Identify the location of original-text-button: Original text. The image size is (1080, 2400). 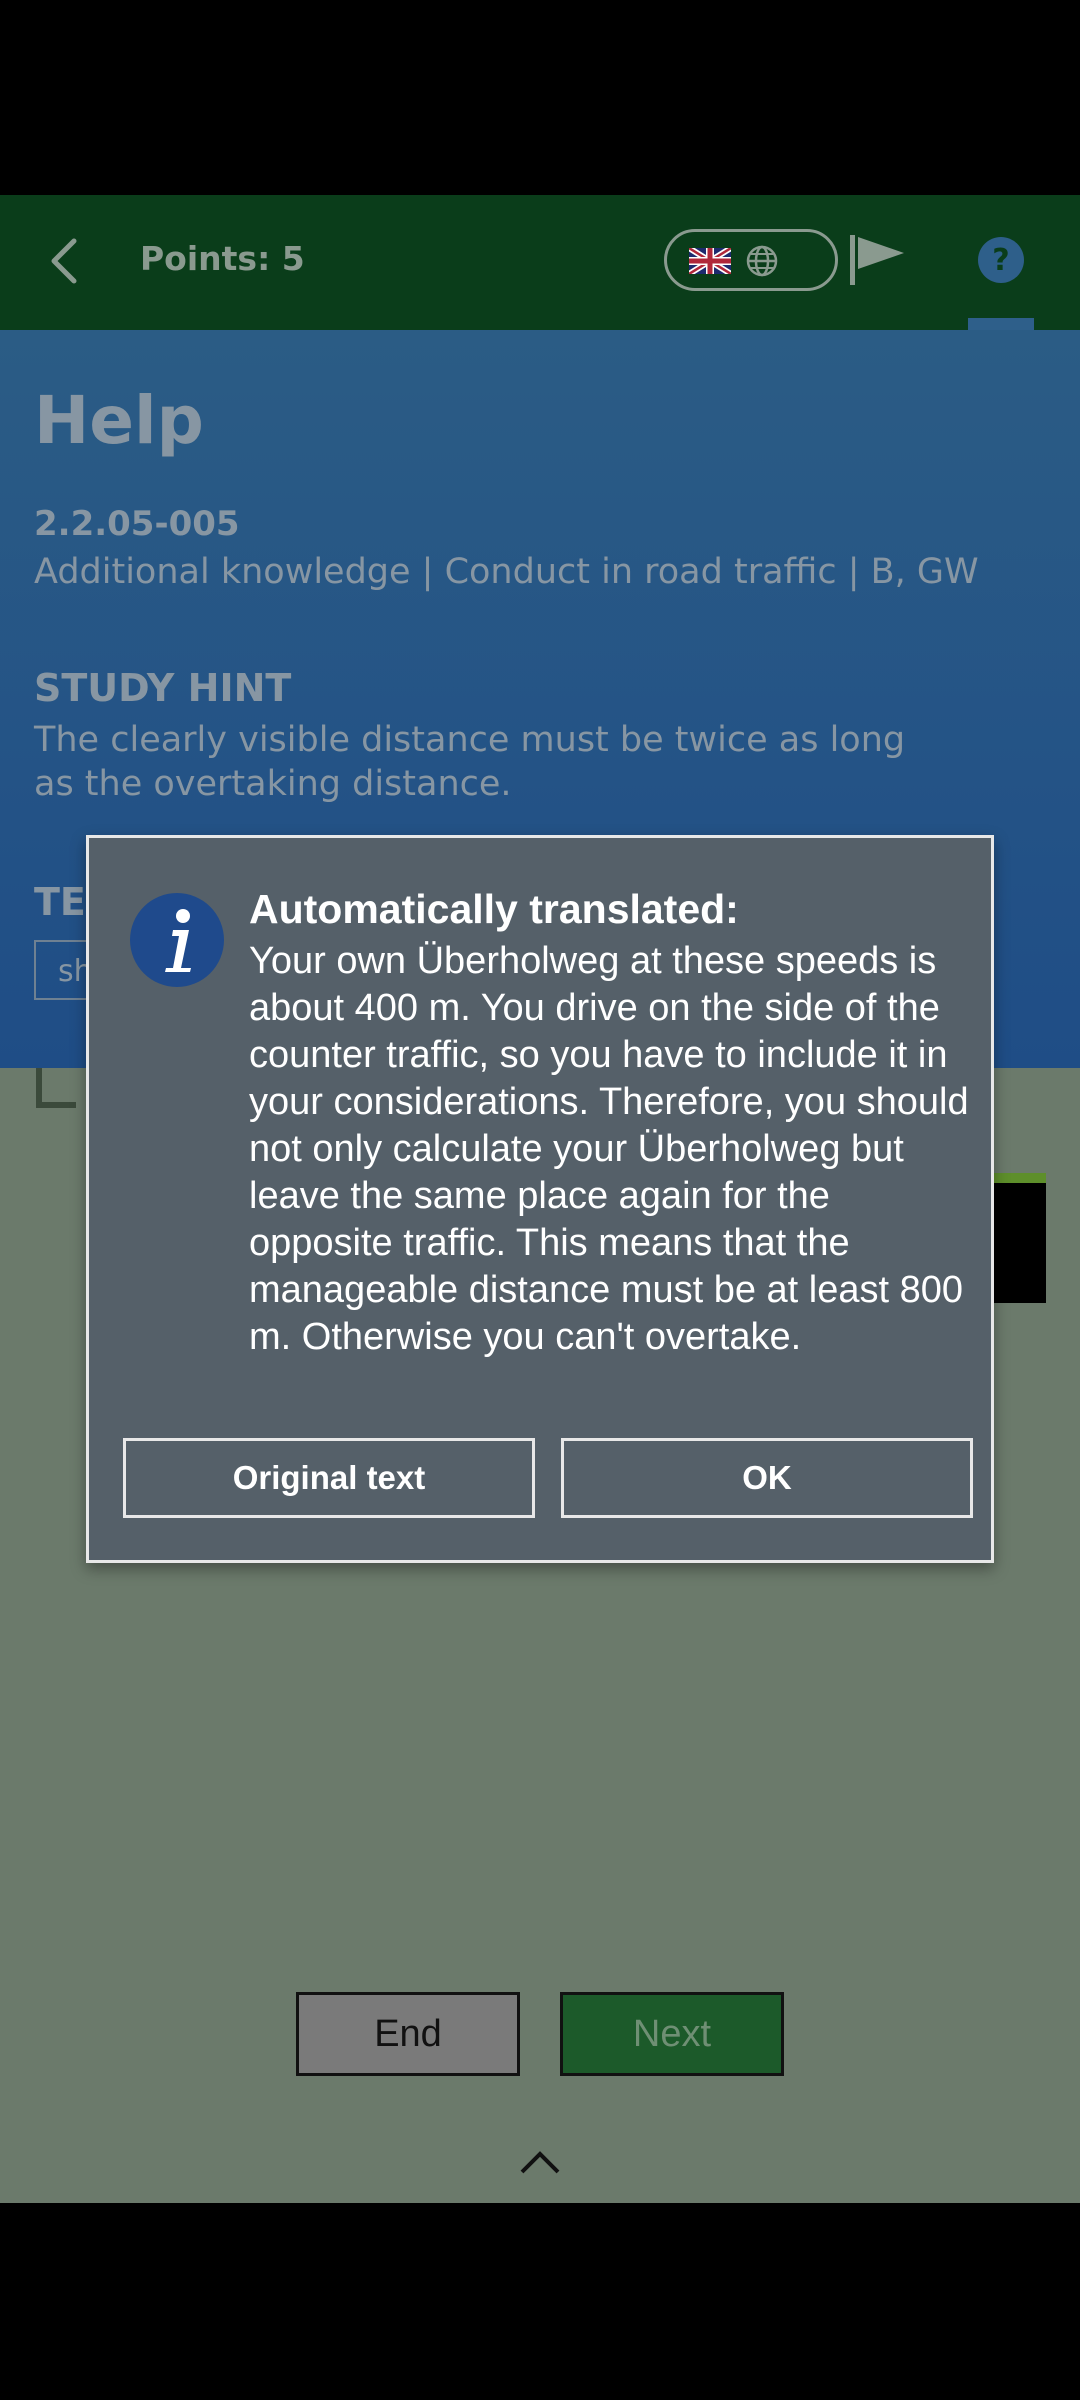
(329, 1478).